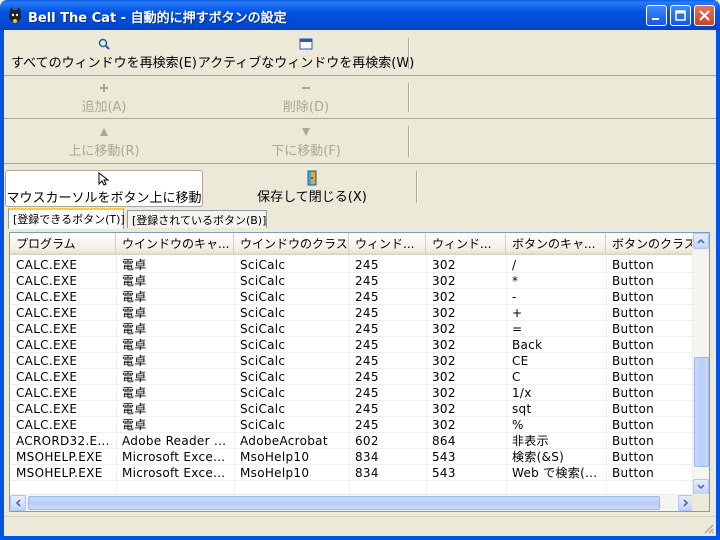 Image resolution: width=720 pixels, height=540 pixels. Describe the element at coordinates (104, 97) in the screenshot. I see `add-button: 追加(A)` at that location.